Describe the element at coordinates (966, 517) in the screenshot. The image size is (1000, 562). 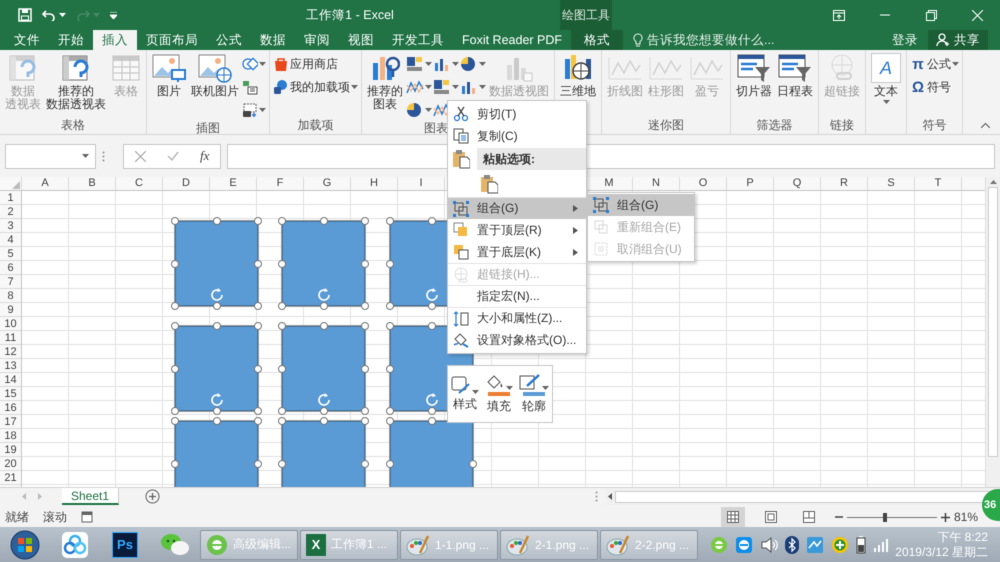
I see `zoom-level: 81%` at that location.